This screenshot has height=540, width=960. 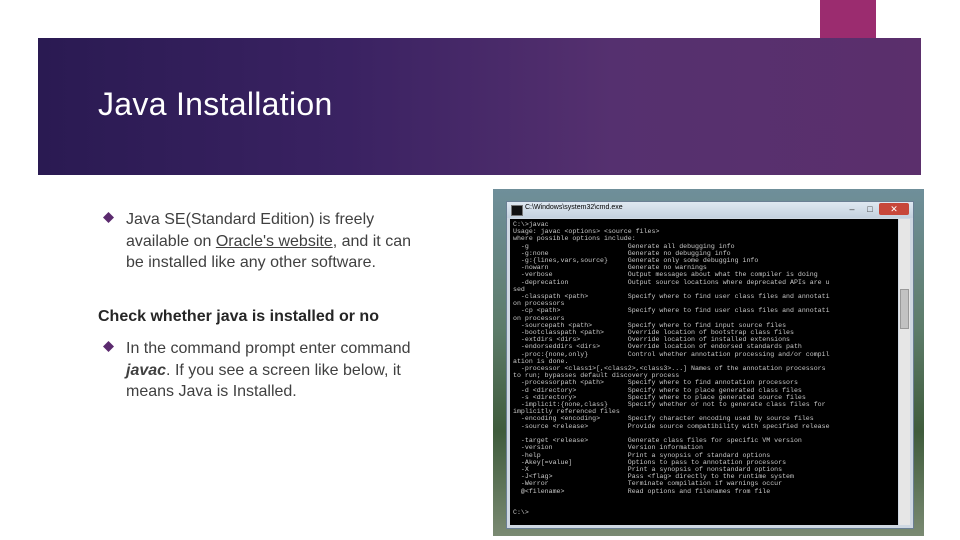 I want to click on cmd-icon, so click(x=517, y=210).